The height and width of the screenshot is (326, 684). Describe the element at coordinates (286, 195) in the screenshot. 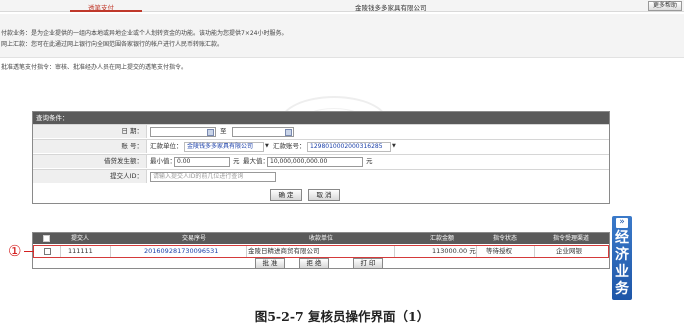

I see `confirm-button: 确 定` at that location.